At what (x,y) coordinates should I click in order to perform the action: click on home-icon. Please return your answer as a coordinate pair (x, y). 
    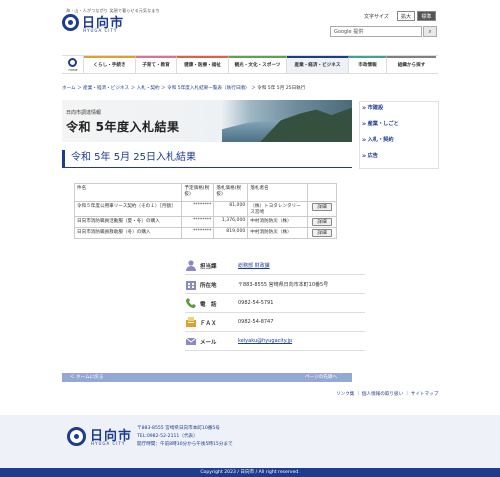
    Looking at the image, I should click on (72, 62).